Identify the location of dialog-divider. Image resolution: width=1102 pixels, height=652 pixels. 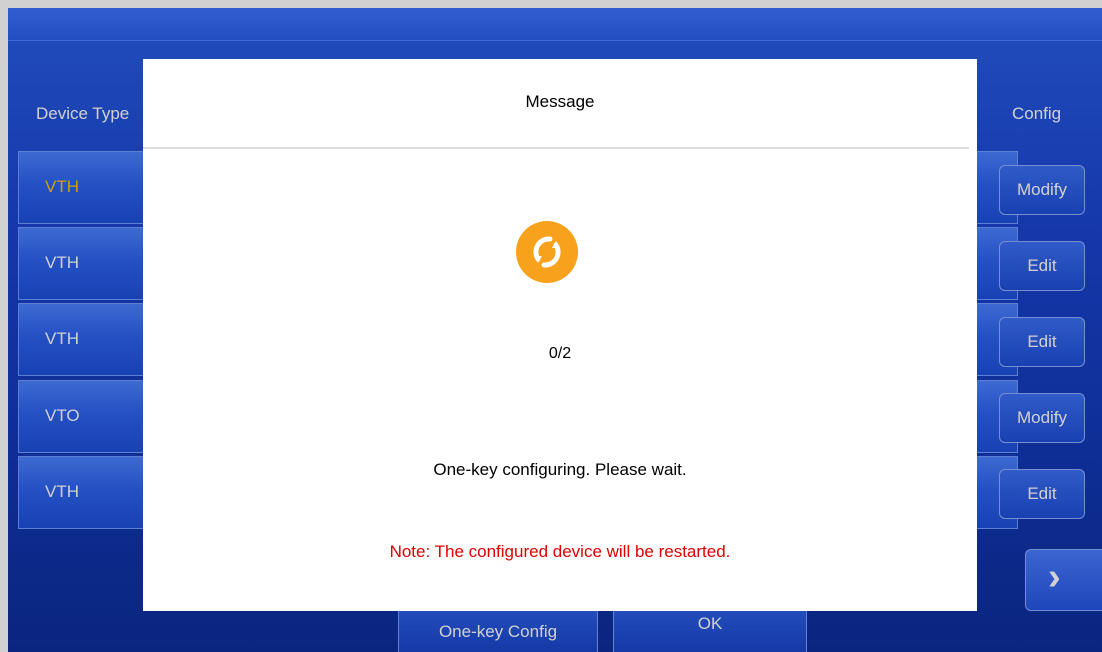
(556, 148).